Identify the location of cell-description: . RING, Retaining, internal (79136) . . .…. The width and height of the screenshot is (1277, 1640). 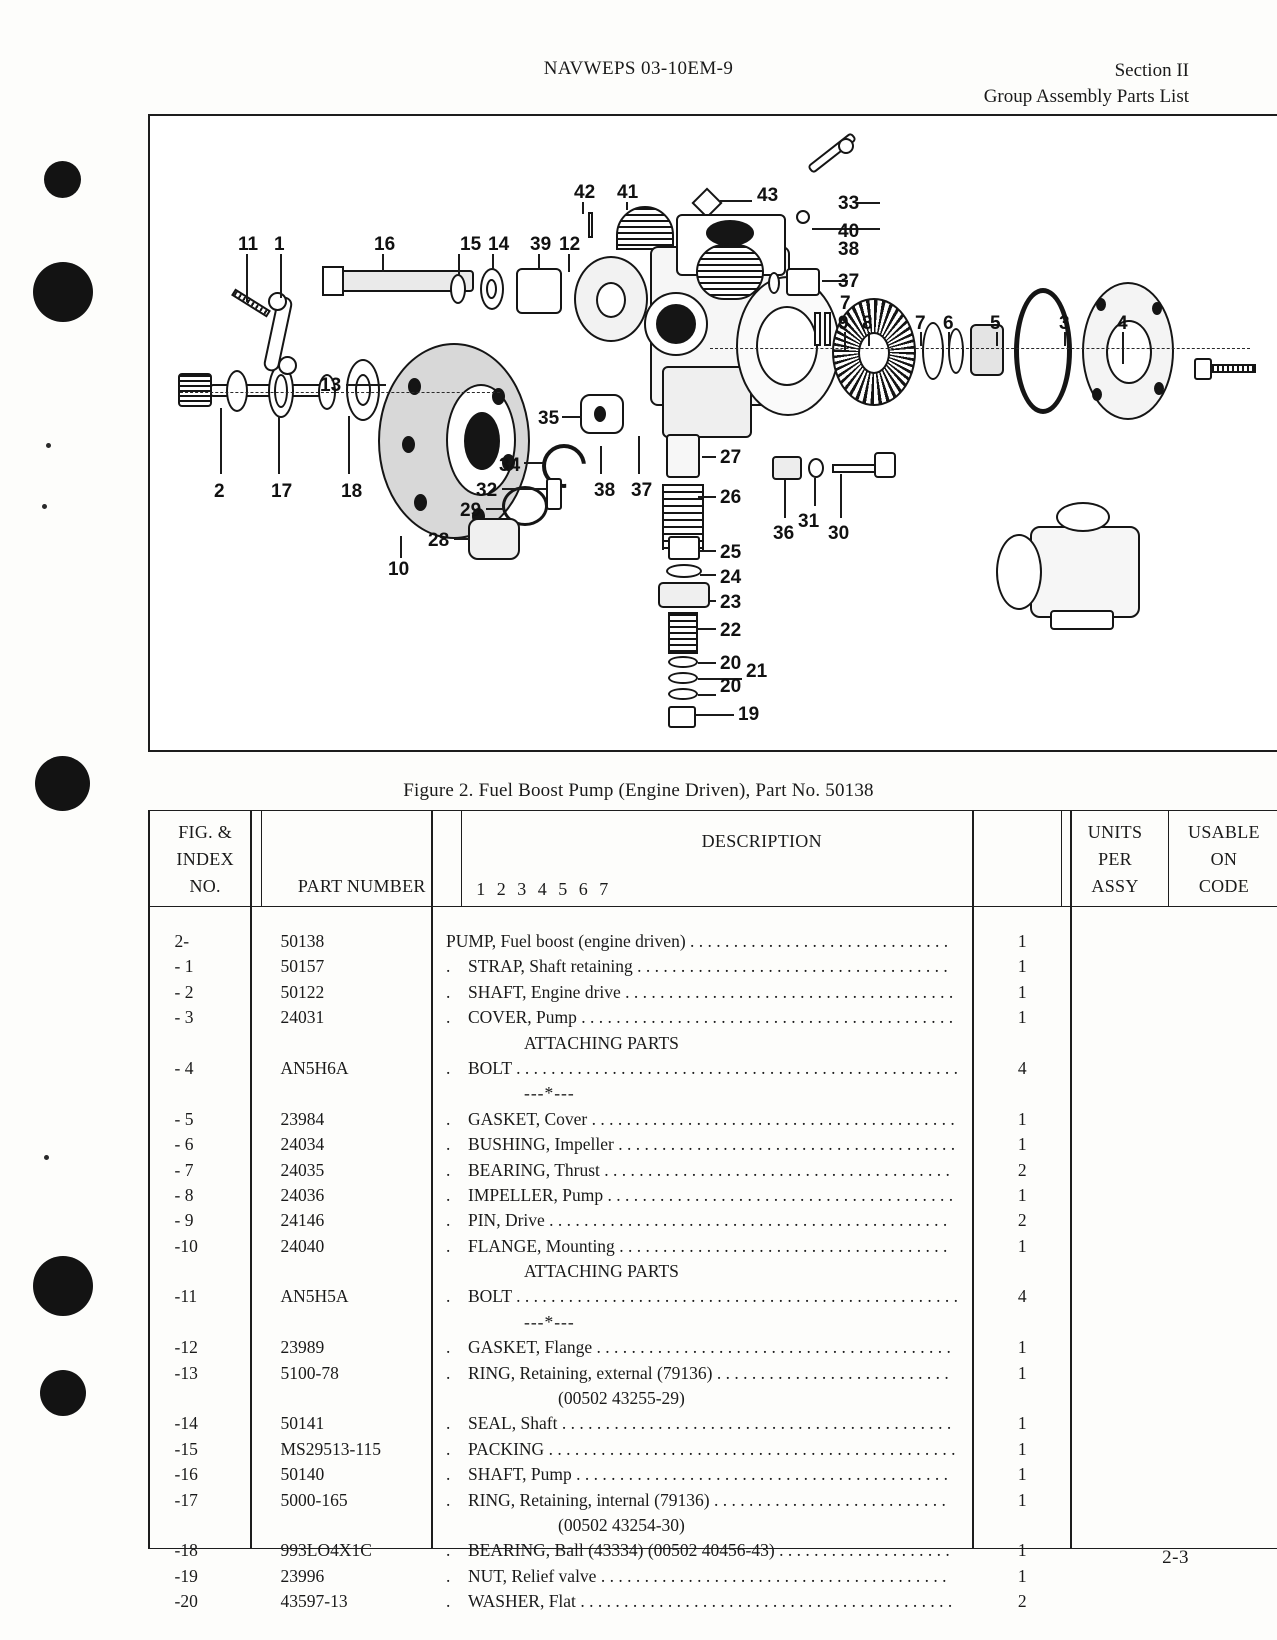
(703, 1500).